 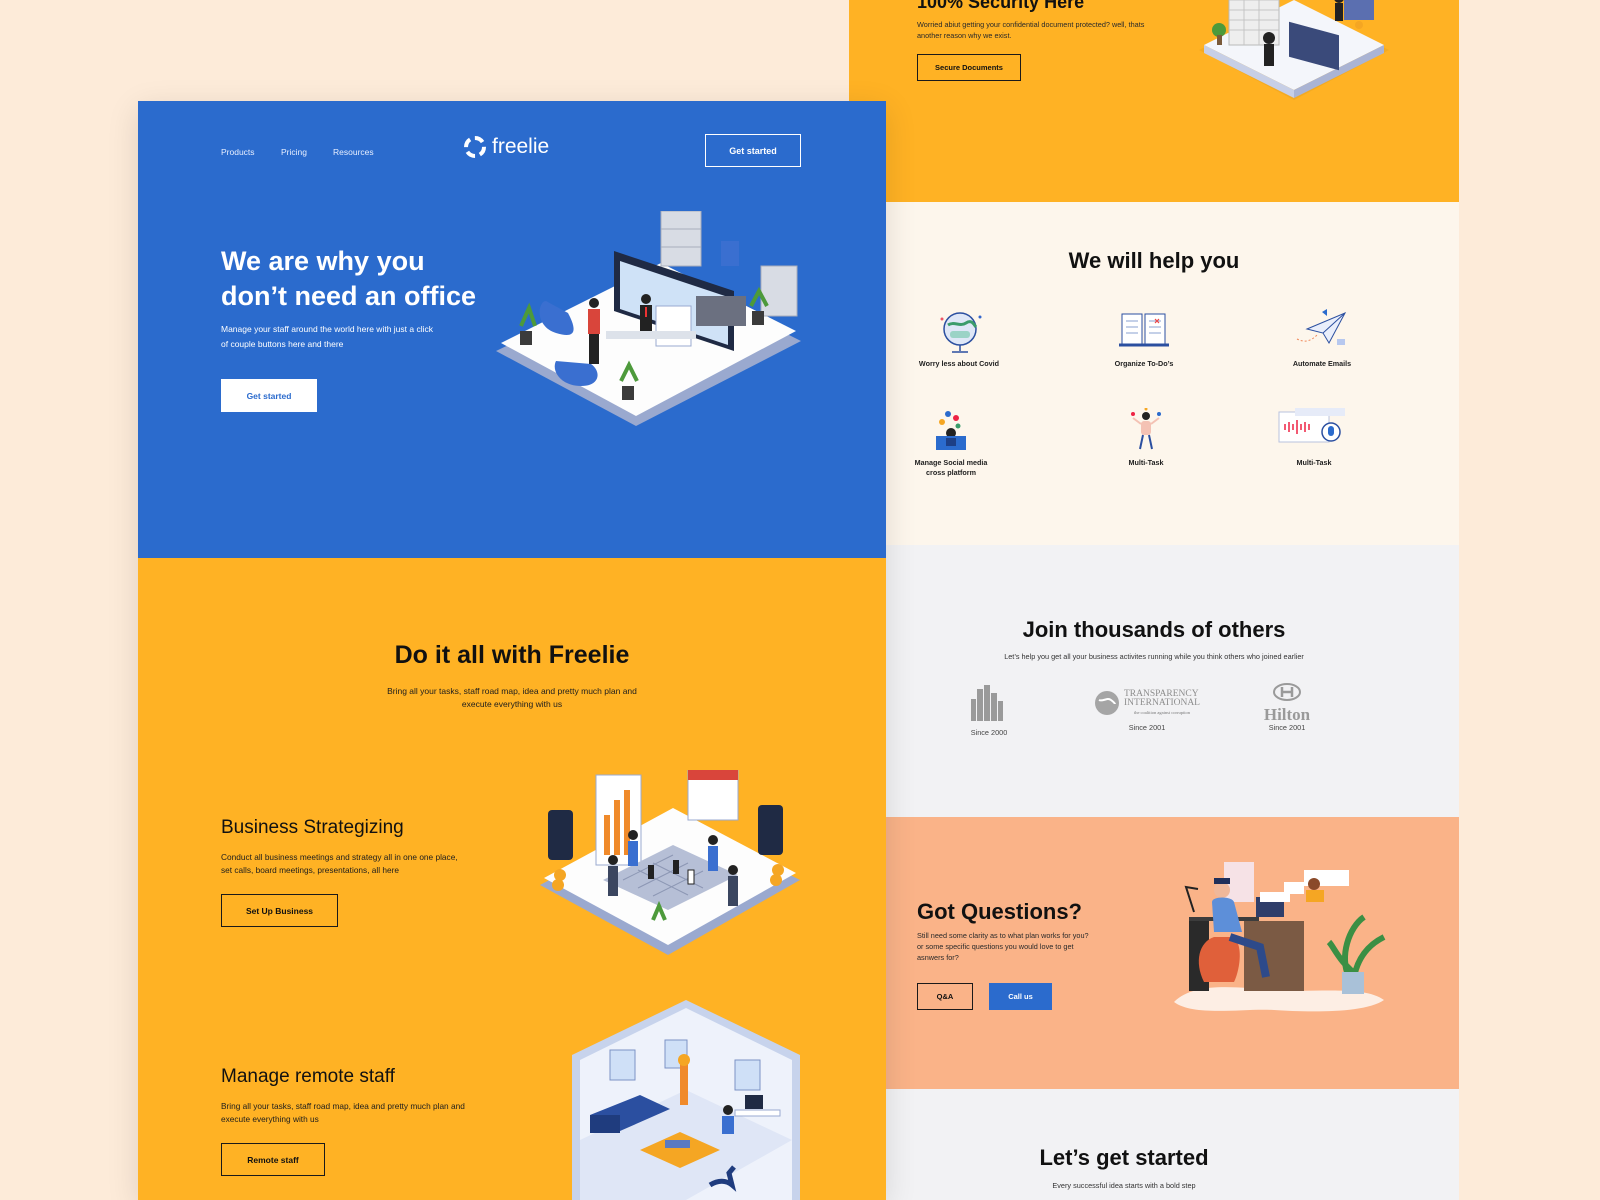 I want to click on questions-title: Got Questions?, so click(x=999, y=911).